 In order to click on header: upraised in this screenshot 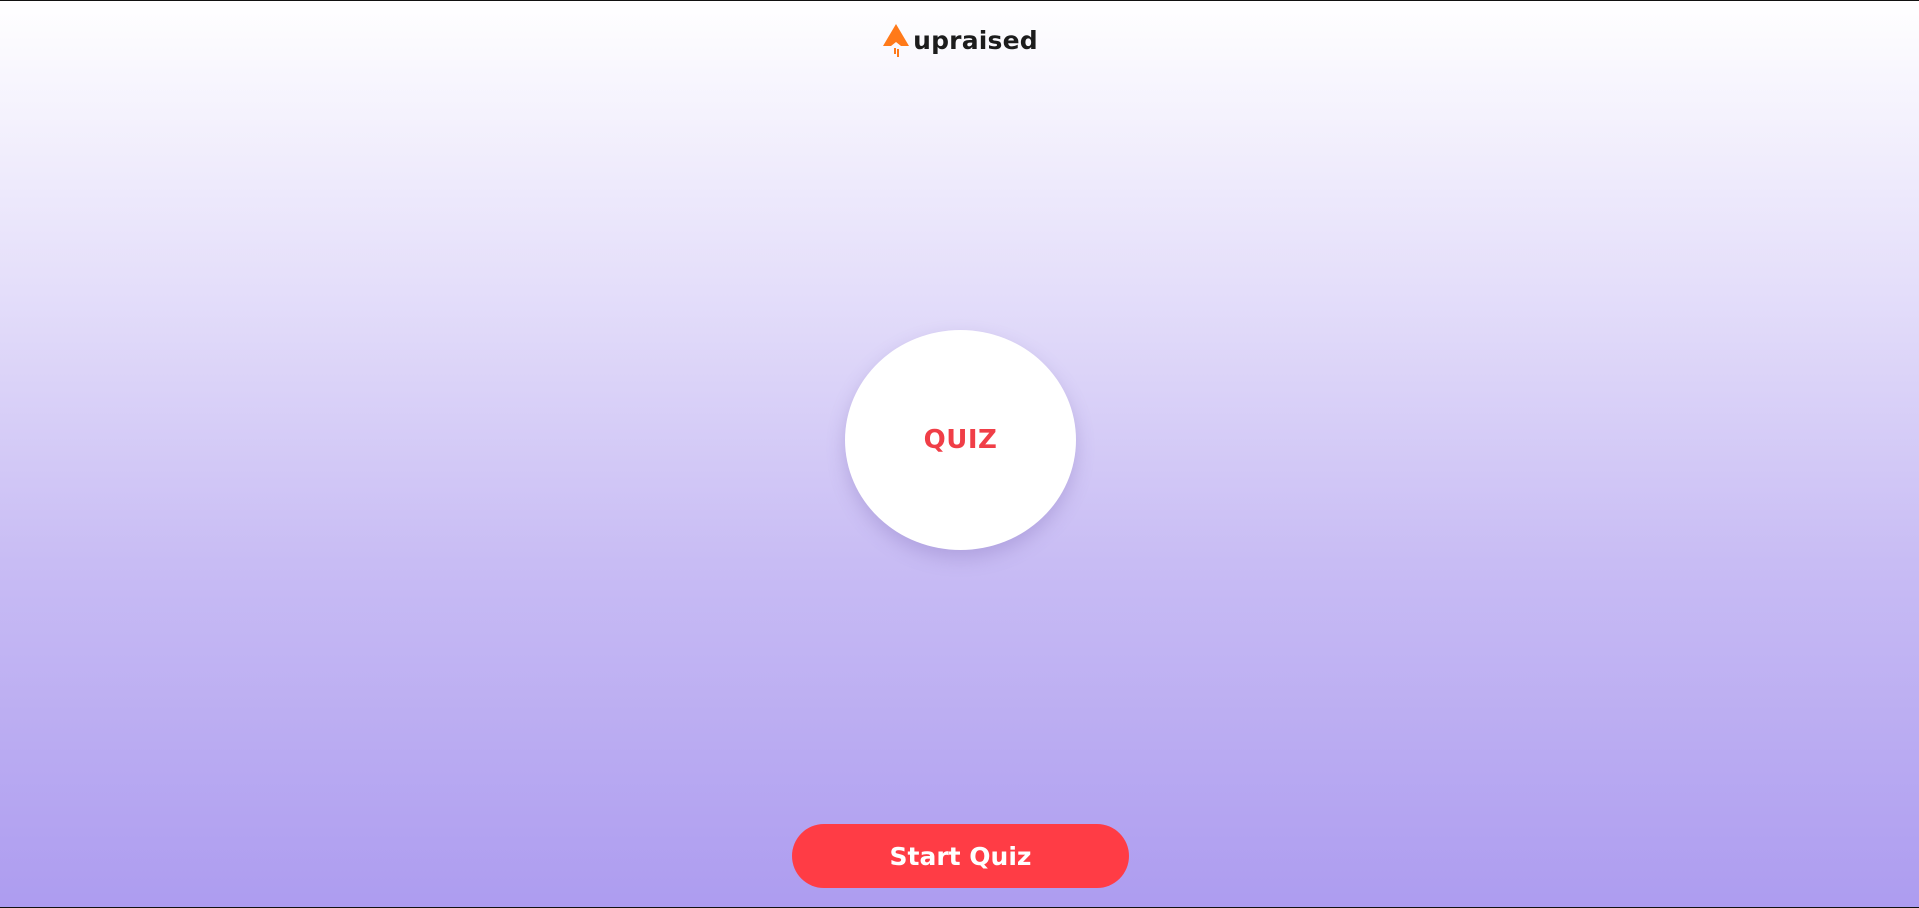, I will do `click(959, 40)`.